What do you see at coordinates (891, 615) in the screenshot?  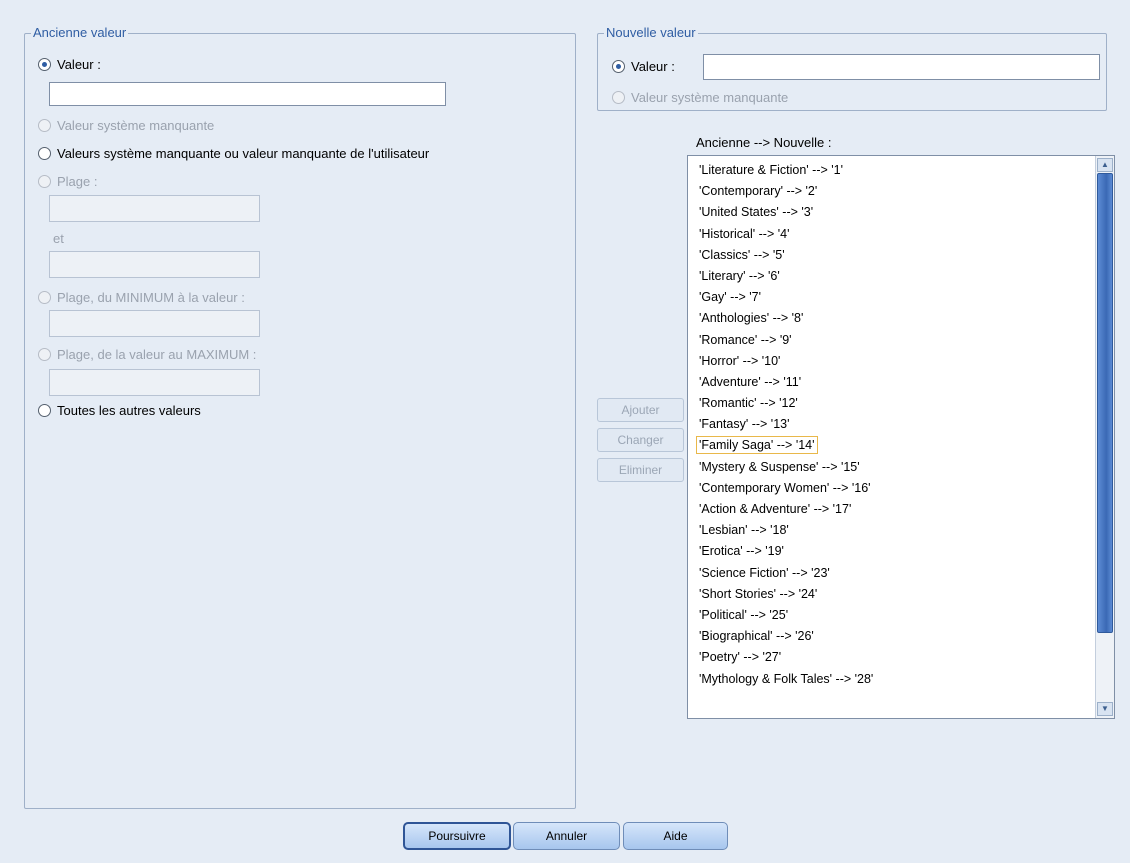 I see `list-item: 'Political' --> '25'` at bounding box center [891, 615].